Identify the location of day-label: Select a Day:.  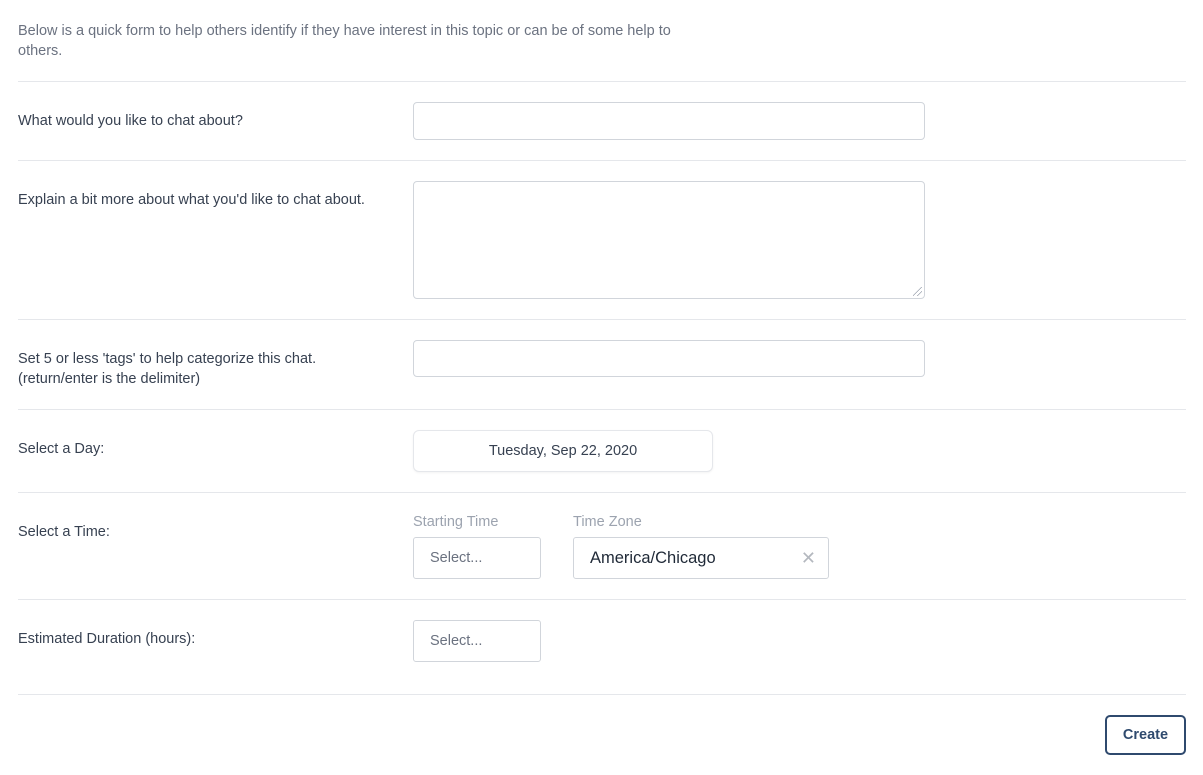
(61, 449).